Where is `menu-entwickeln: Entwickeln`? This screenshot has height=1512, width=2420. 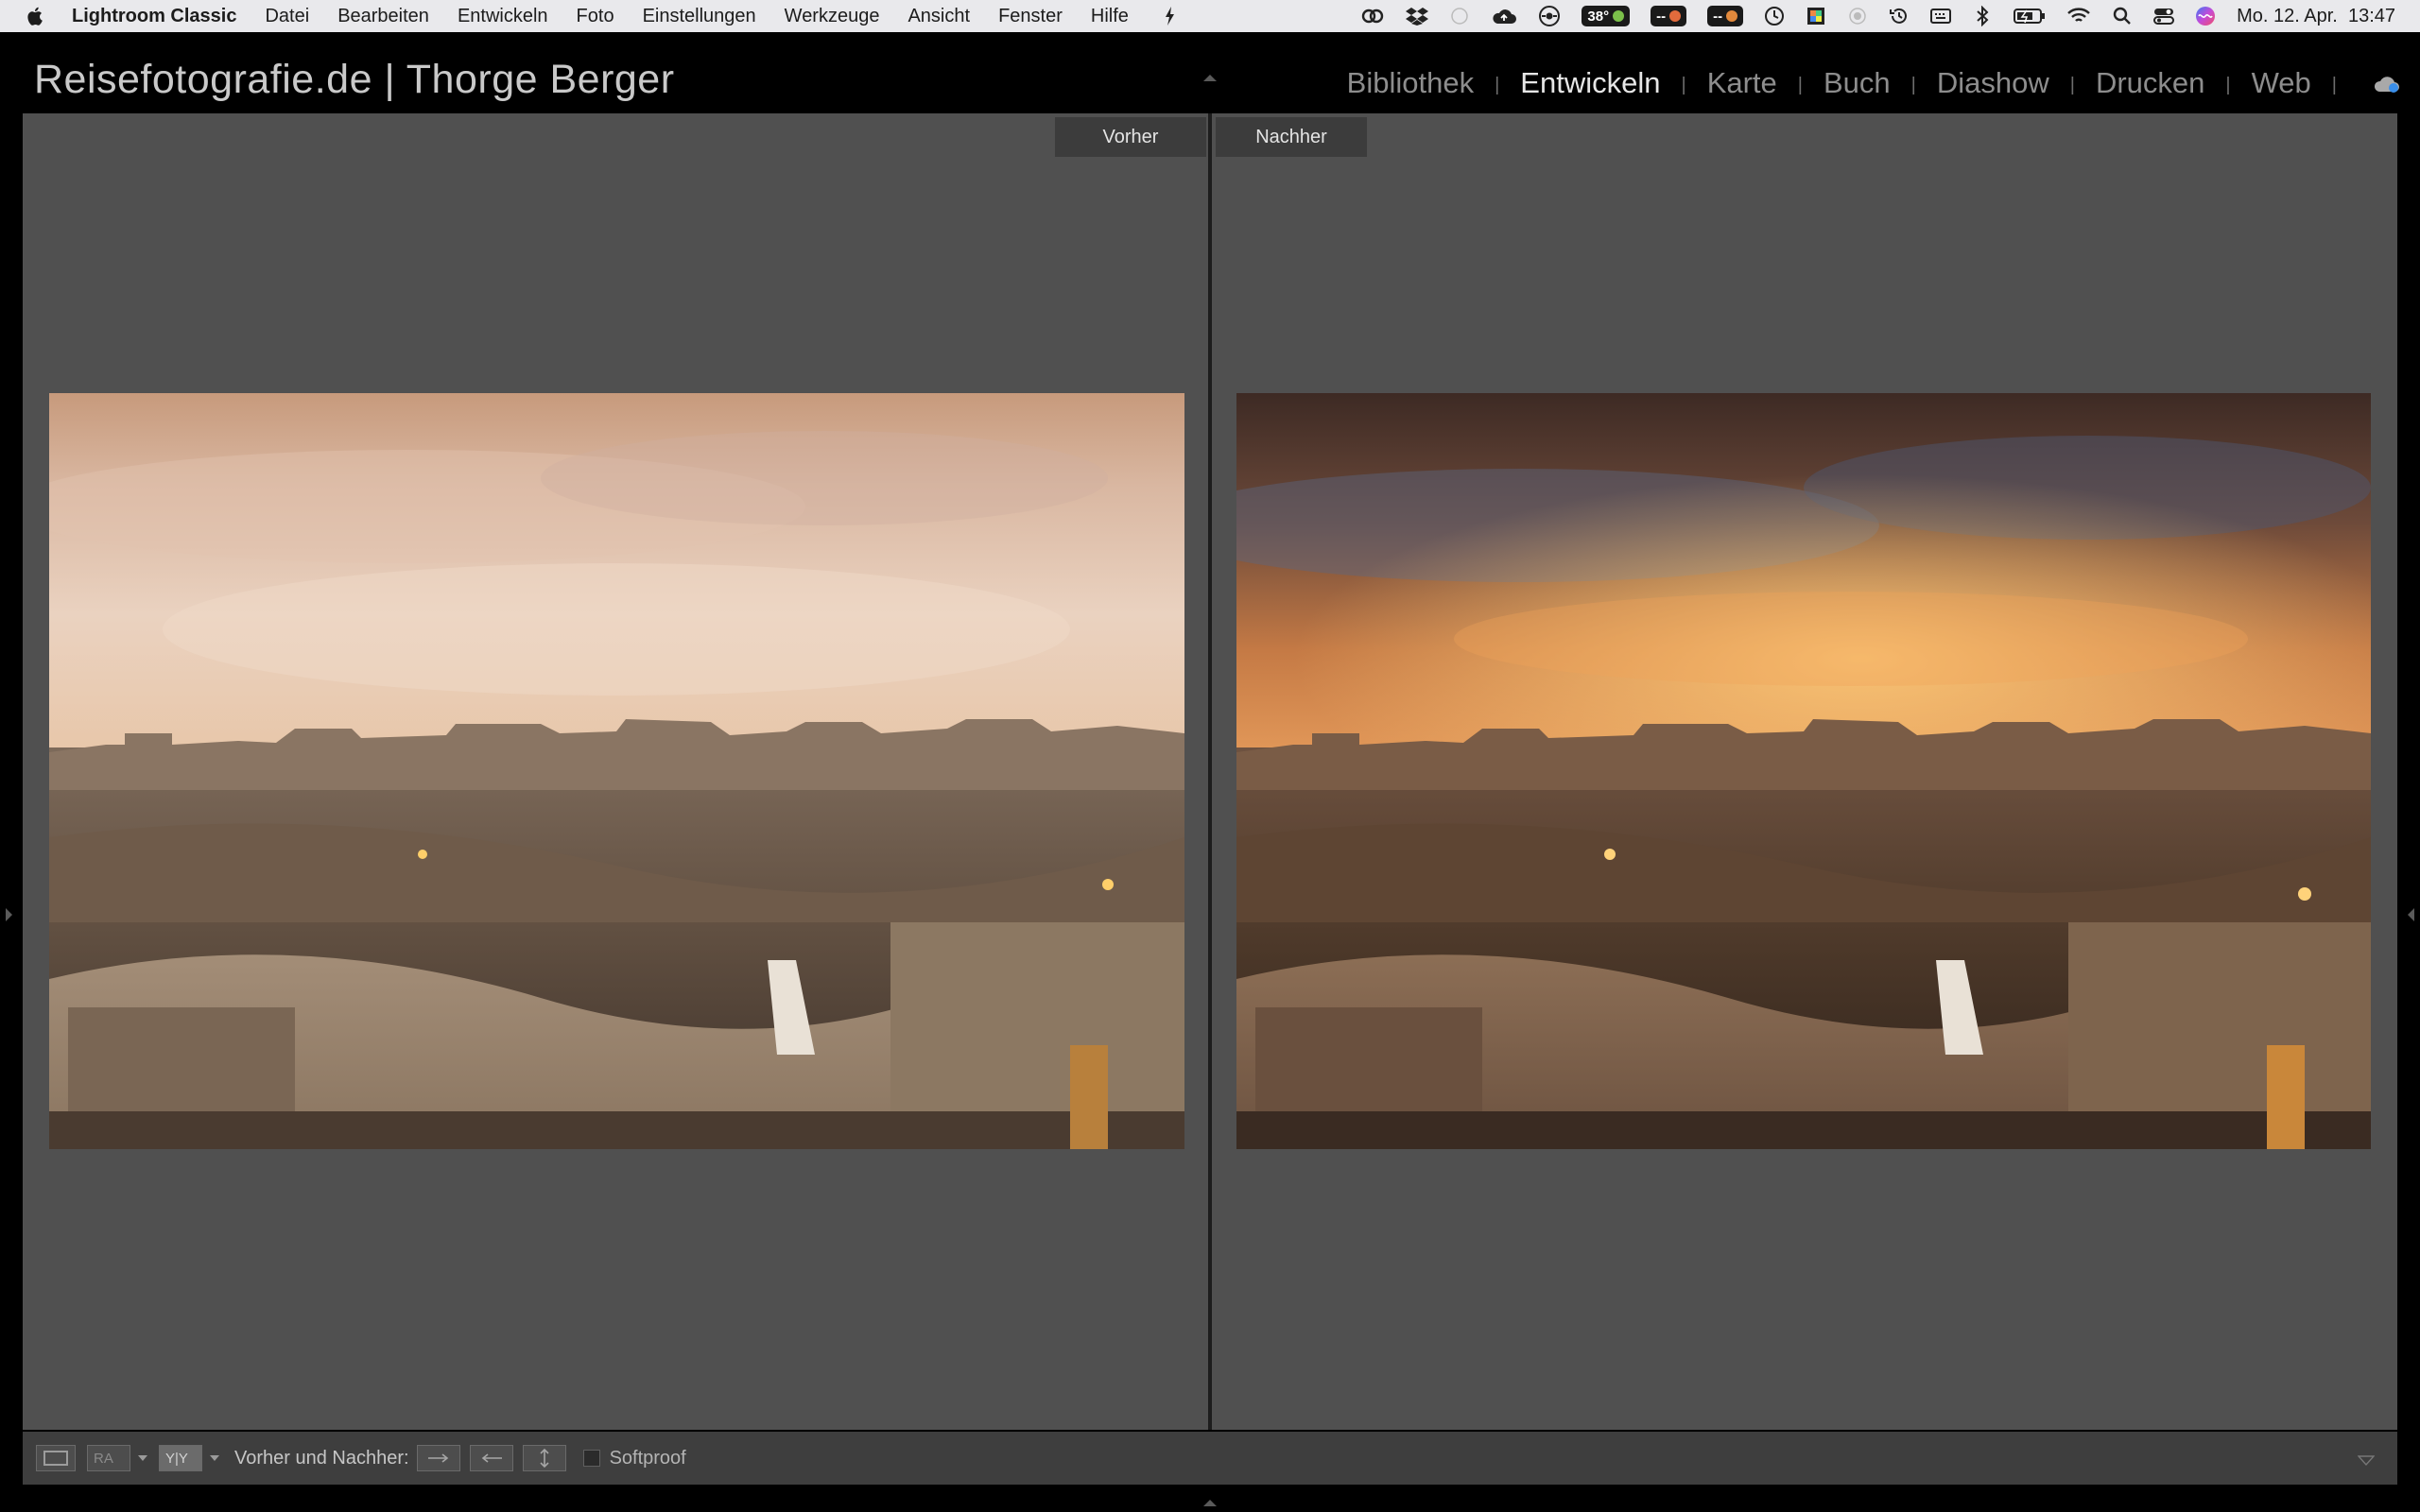 menu-entwickeln: Entwickeln is located at coordinates (503, 16).